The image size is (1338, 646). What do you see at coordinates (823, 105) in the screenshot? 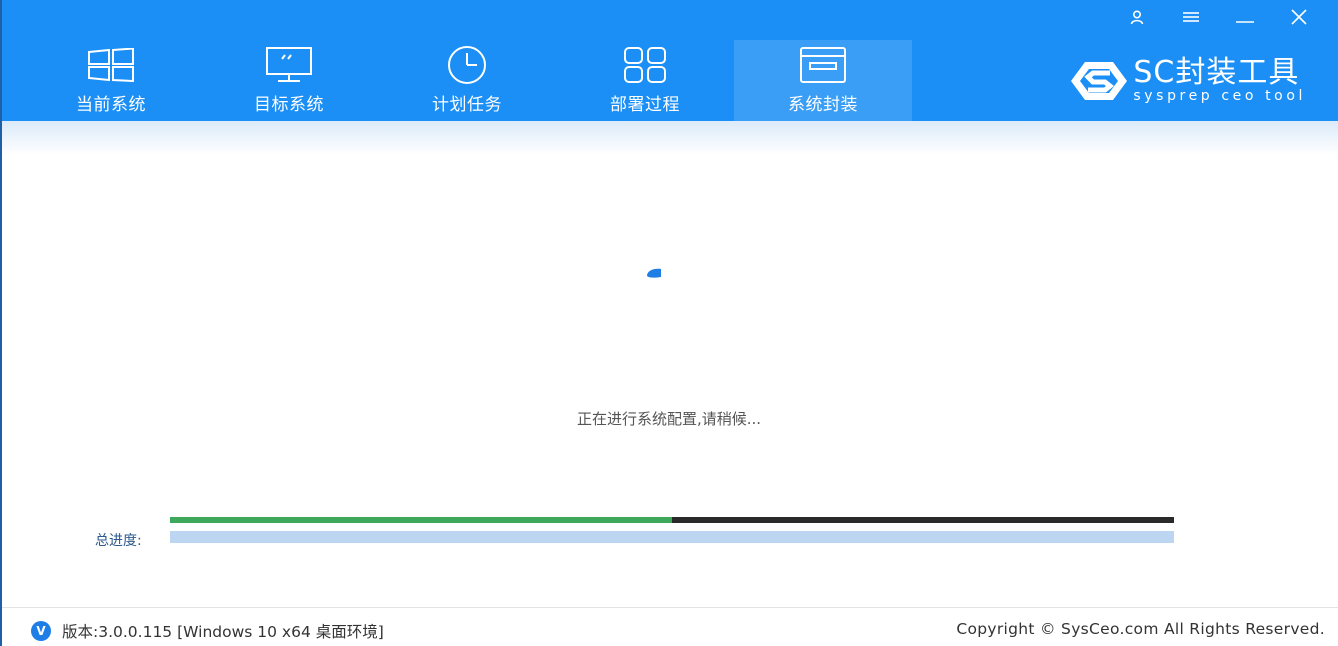
I see `tab-label: 系统封装` at bounding box center [823, 105].